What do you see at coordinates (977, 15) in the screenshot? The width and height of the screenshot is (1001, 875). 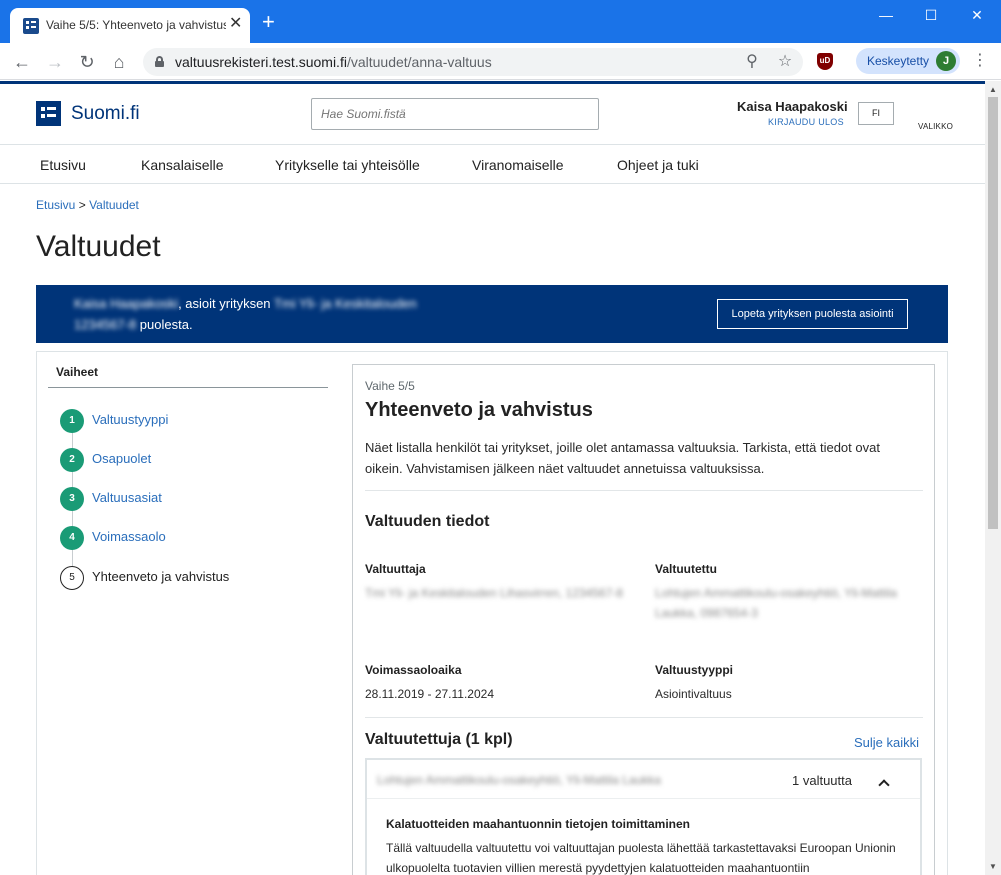 I see `window-close-icon: ✕` at bounding box center [977, 15].